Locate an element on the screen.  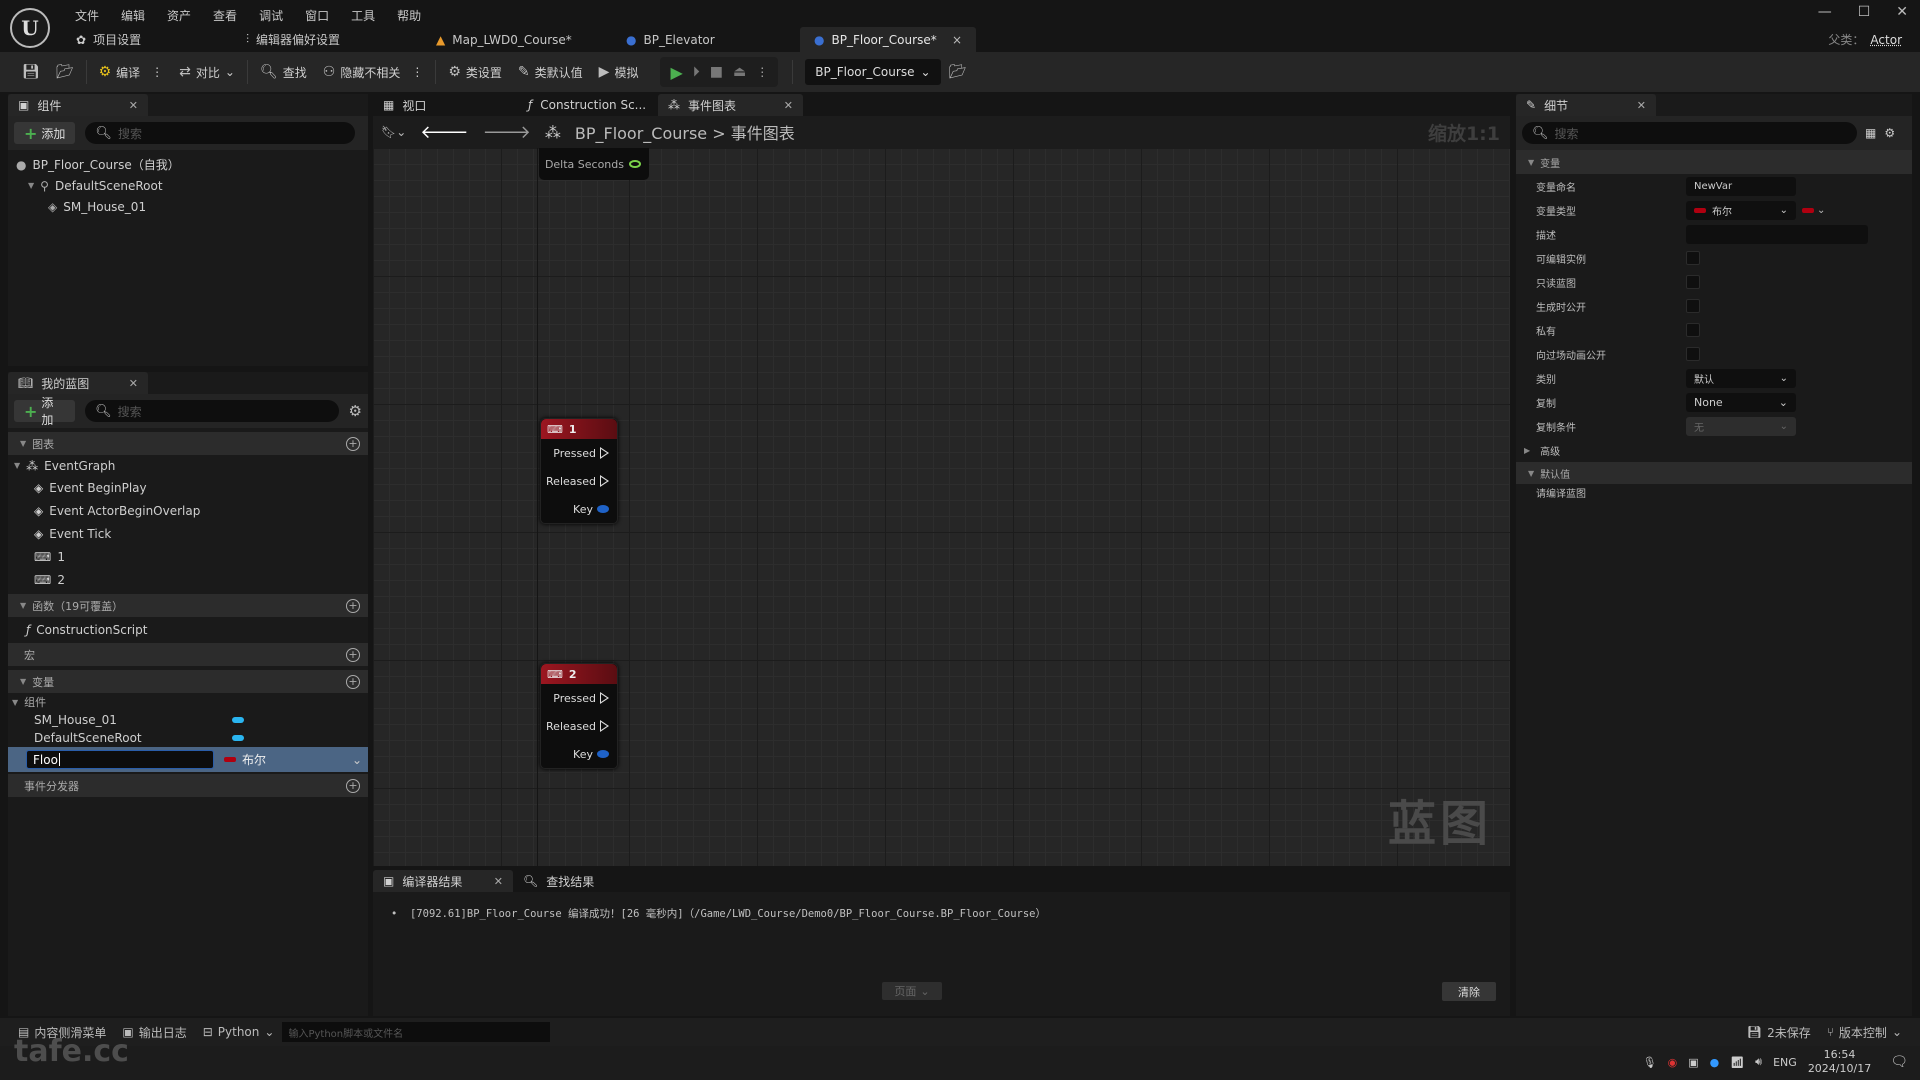
category-combo: 默认 ⌄ is located at coordinates (1741, 378).